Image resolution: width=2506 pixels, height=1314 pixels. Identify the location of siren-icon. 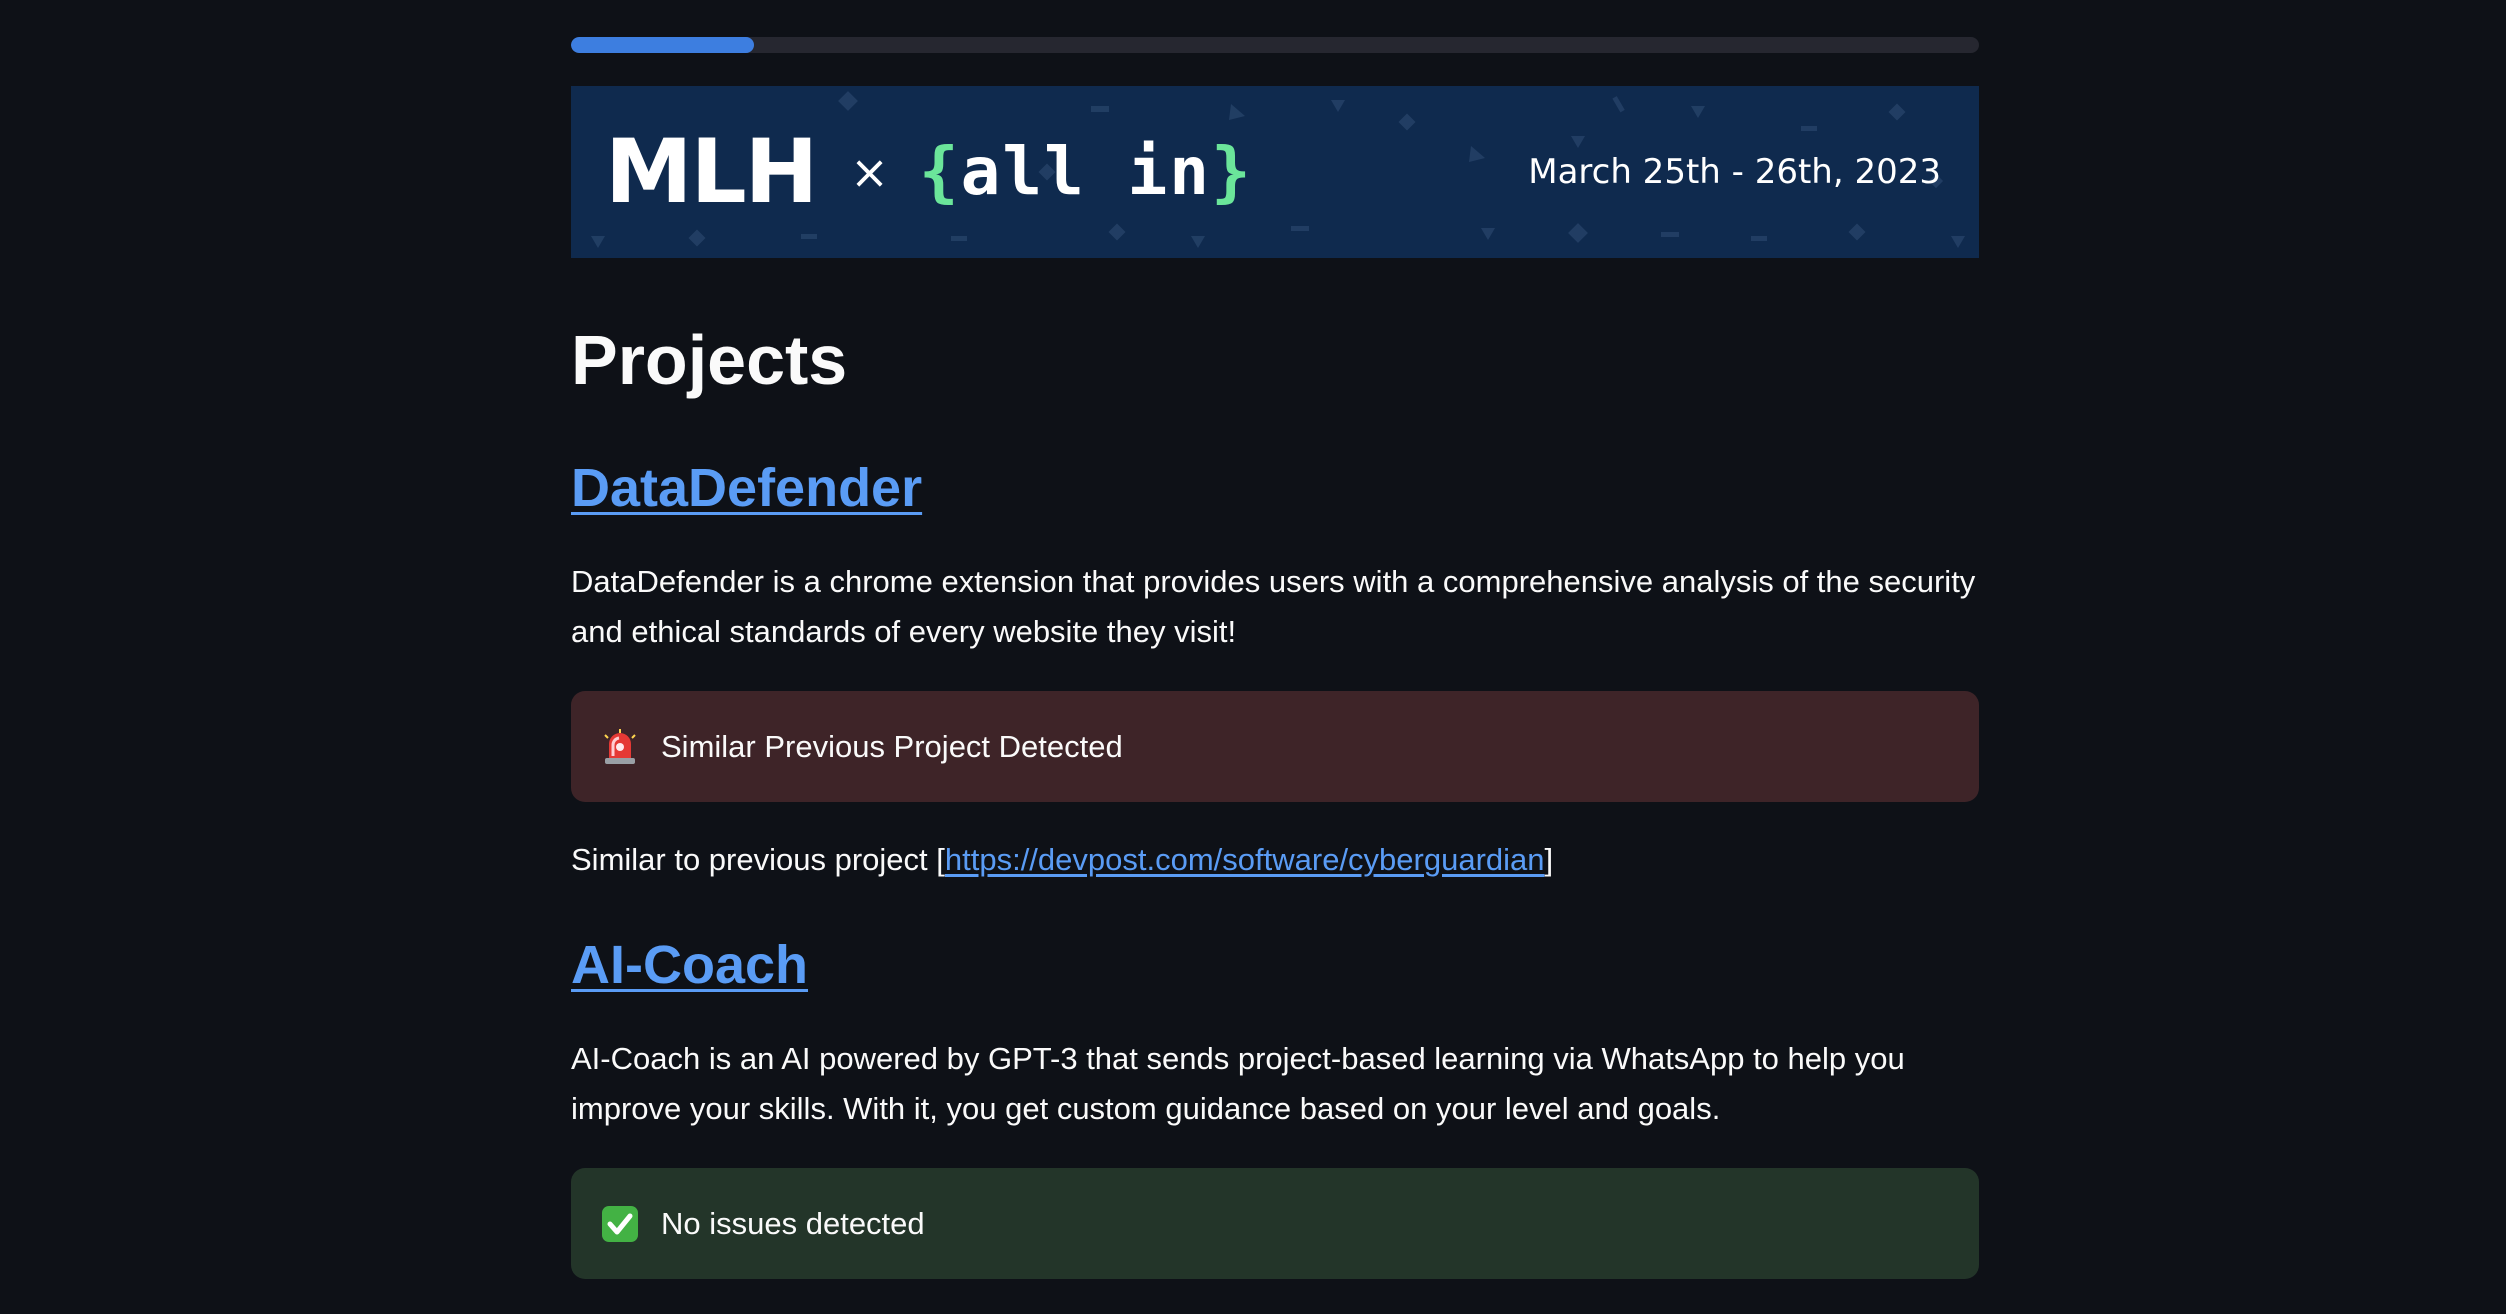
(620, 747).